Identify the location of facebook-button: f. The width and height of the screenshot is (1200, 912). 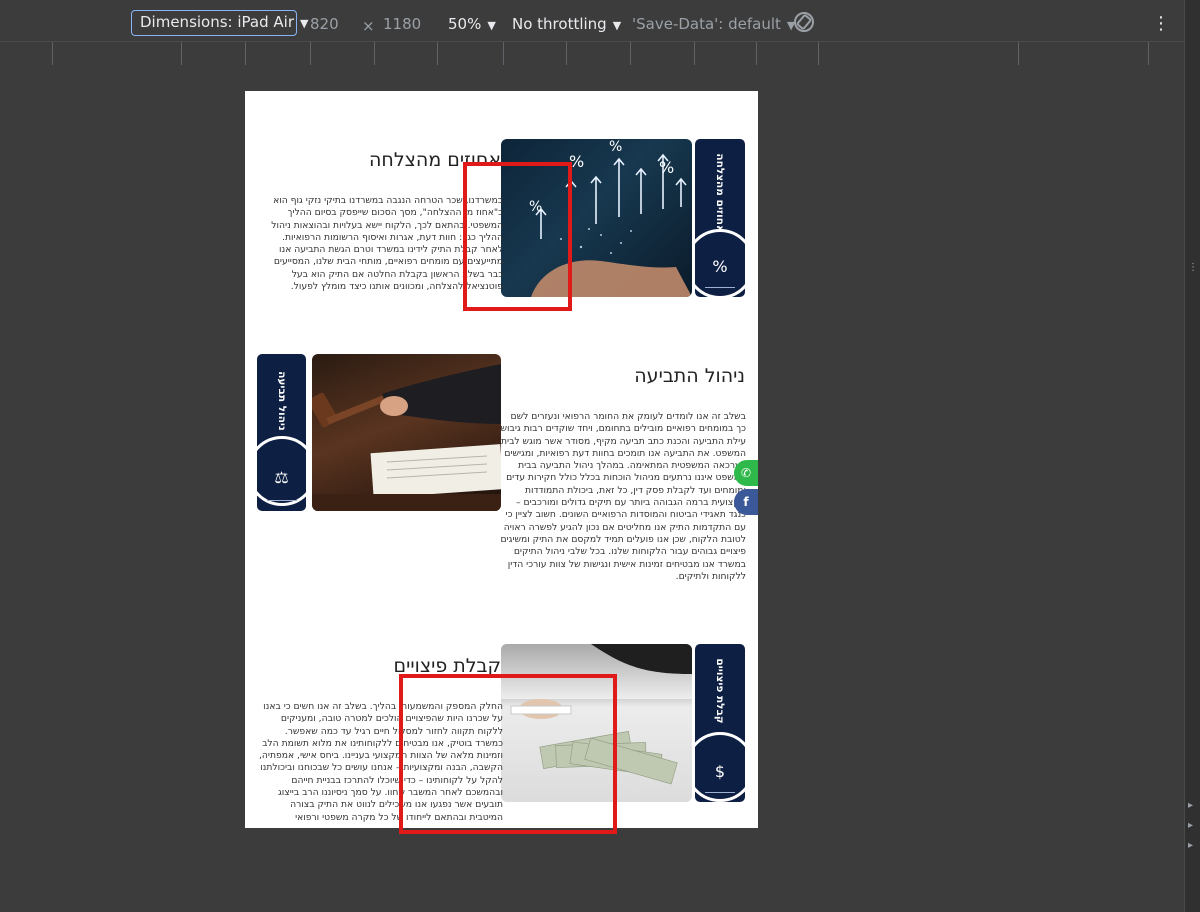
(746, 502).